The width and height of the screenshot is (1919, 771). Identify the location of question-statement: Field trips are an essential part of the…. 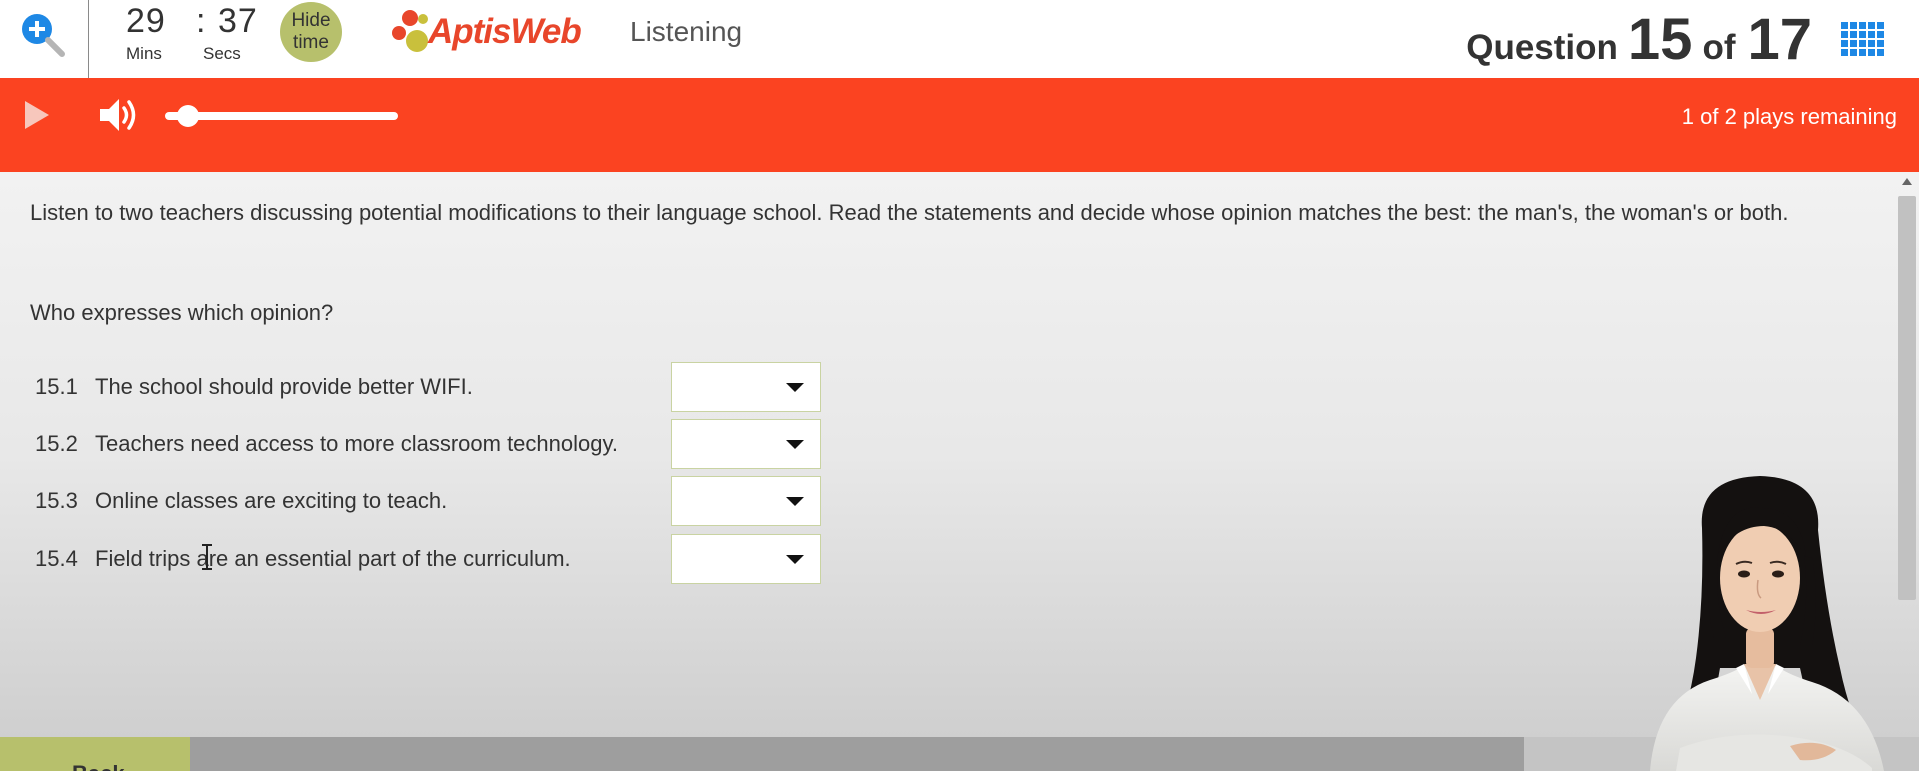
(333, 558).